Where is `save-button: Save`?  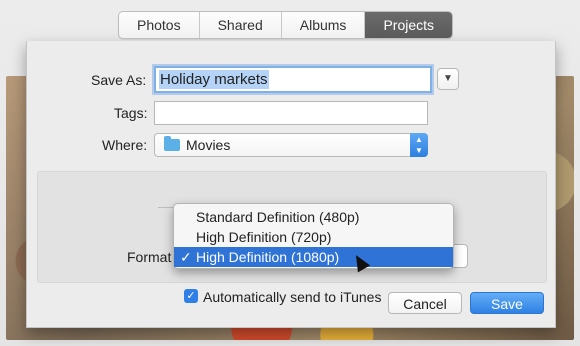 save-button: Save is located at coordinates (507, 303).